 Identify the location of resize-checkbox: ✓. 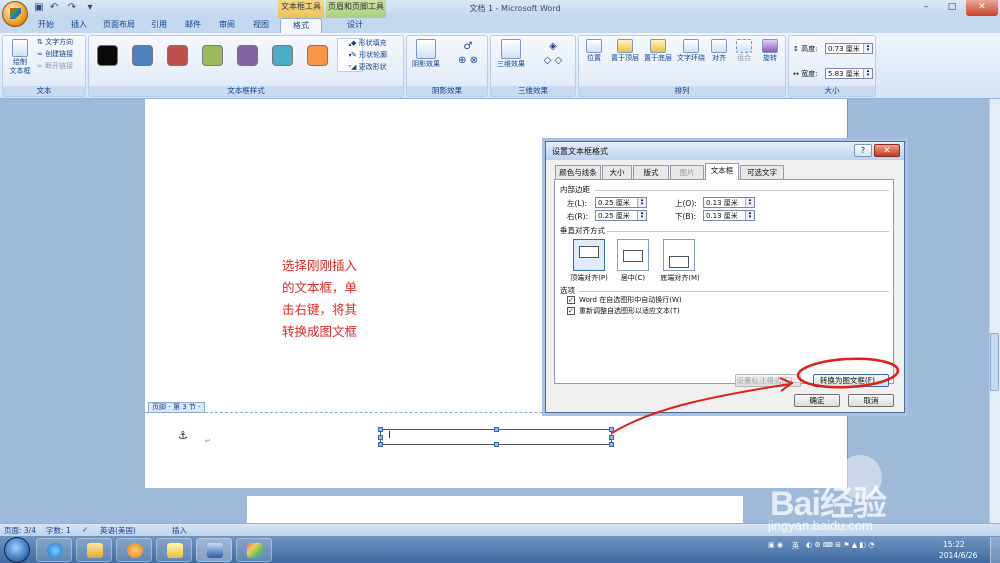
(571, 311).